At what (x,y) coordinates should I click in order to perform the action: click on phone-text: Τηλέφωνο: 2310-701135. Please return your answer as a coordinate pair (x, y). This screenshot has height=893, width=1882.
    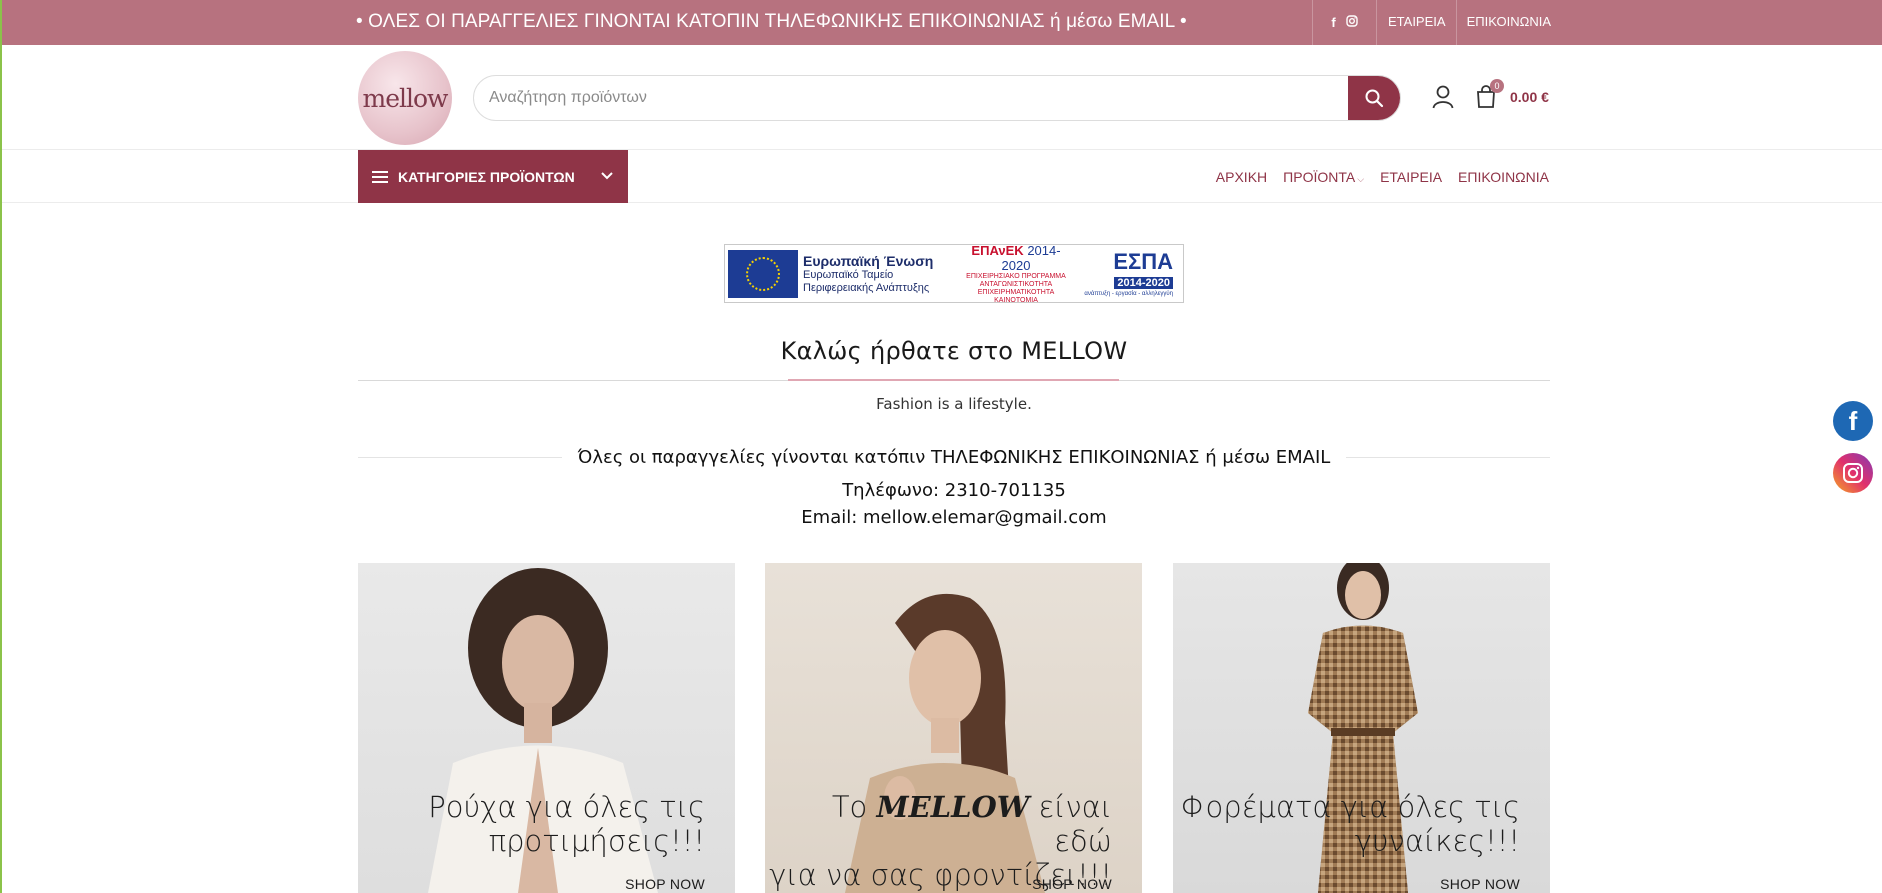
    Looking at the image, I should click on (954, 490).